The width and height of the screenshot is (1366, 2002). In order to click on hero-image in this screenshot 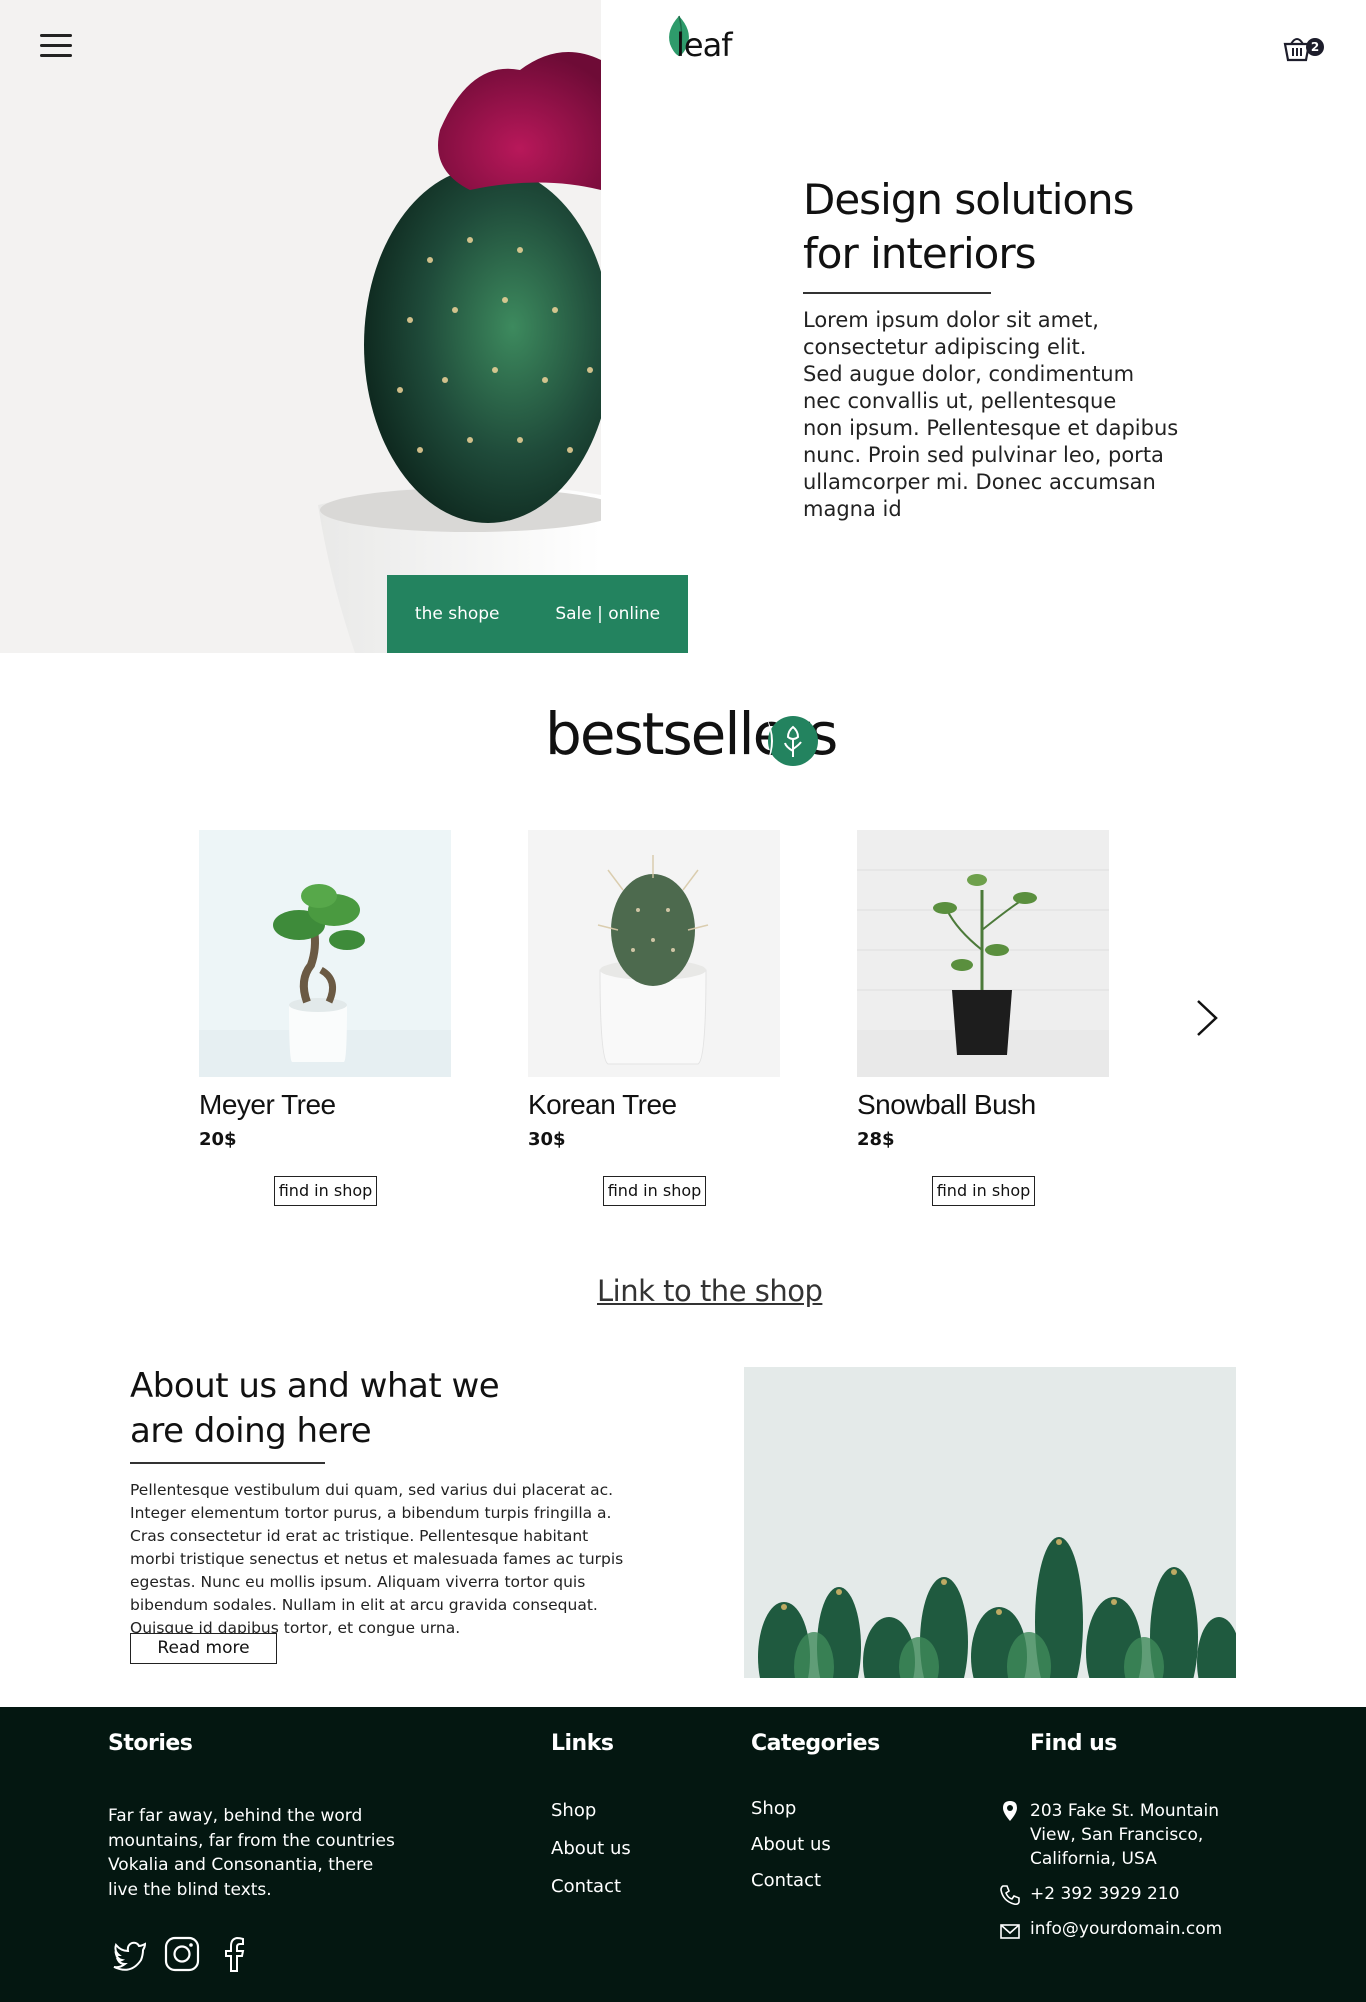, I will do `click(300, 326)`.